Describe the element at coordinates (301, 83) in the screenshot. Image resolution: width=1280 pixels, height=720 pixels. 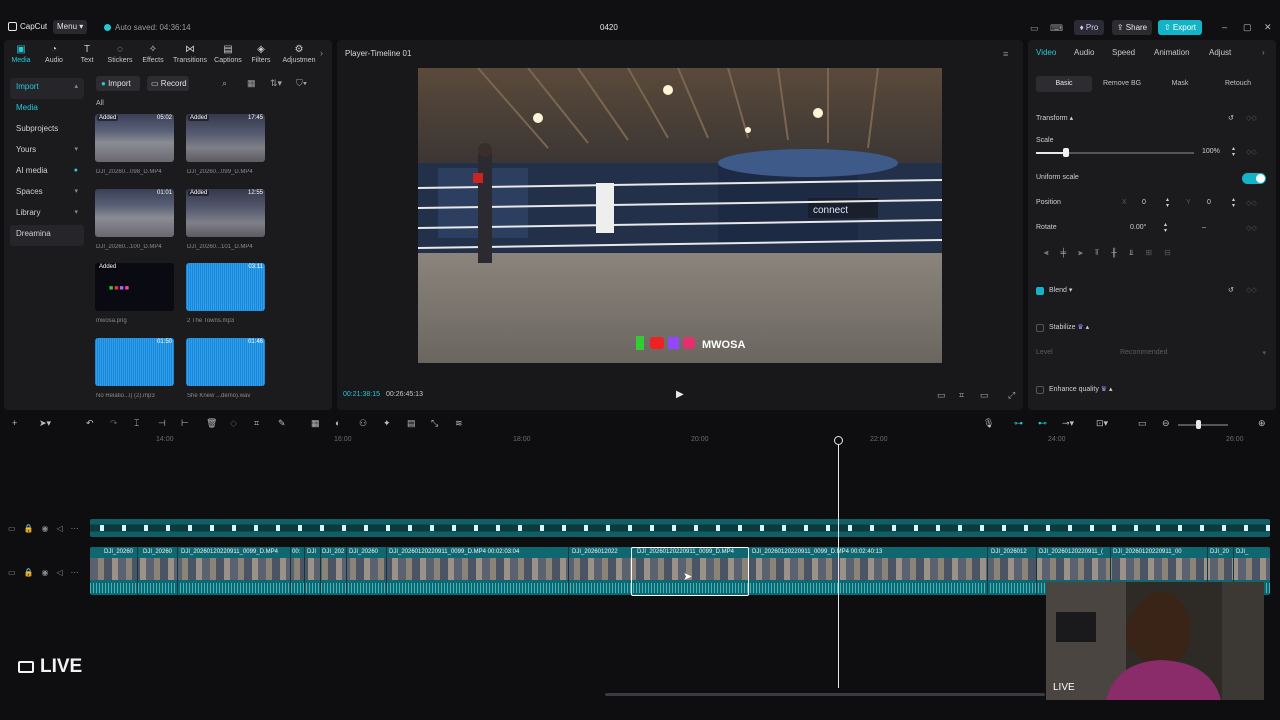
I see `filter-icon: ⛉▾` at that location.